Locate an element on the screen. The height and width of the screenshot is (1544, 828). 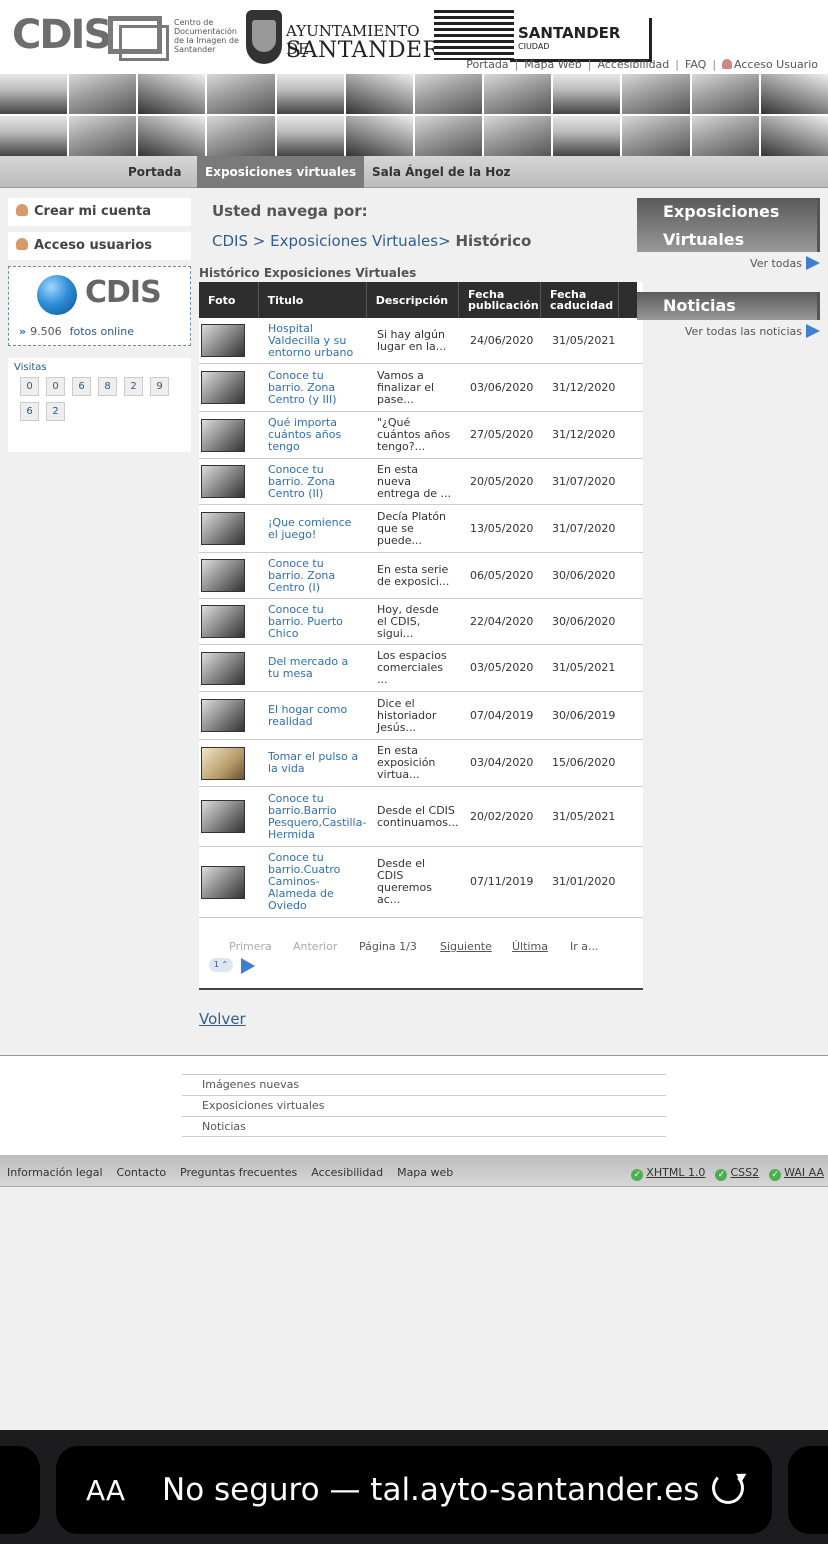
top-link-accesibilidad: Accesibilidad is located at coordinates (633, 64).